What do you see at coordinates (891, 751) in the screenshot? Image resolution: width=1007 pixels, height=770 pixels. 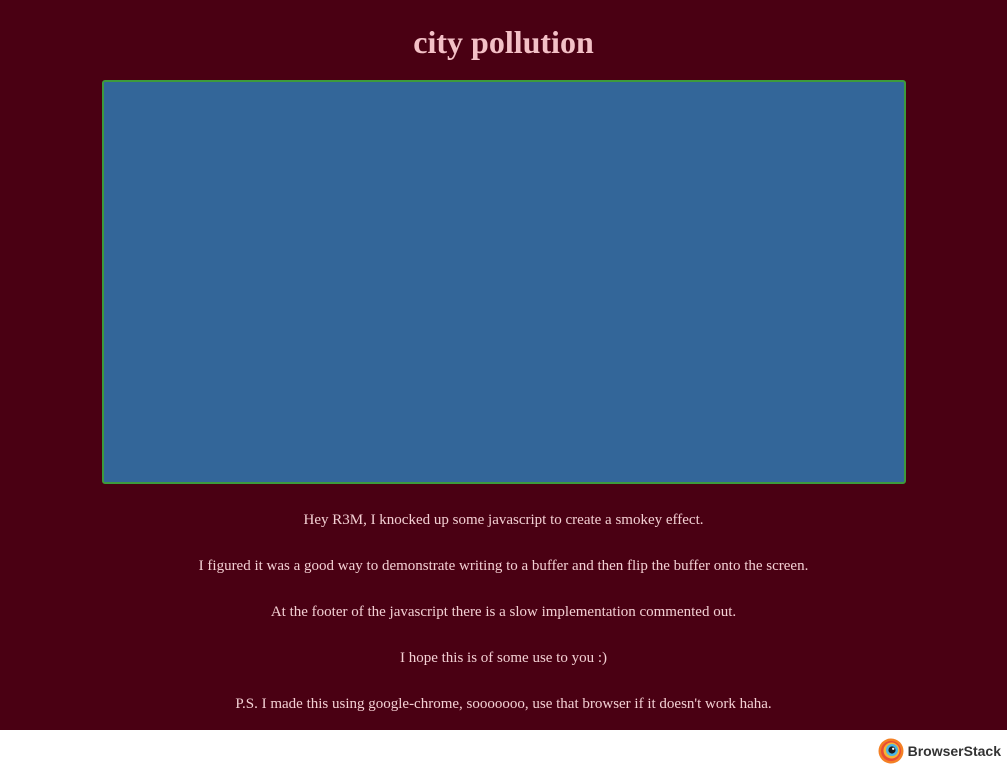 I see `browserstack-logo-icon` at bounding box center [891, 751].